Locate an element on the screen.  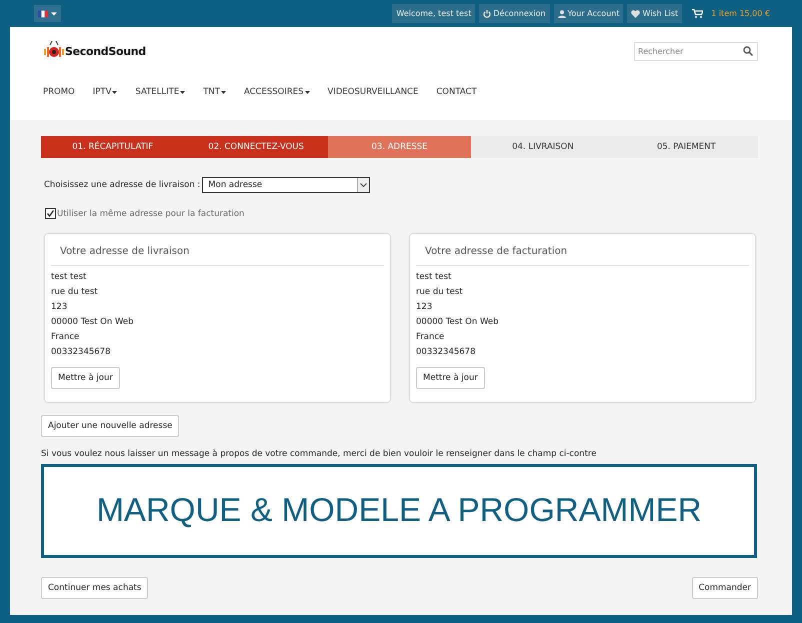
order-button: Commander is located at coordinates (725, 588).